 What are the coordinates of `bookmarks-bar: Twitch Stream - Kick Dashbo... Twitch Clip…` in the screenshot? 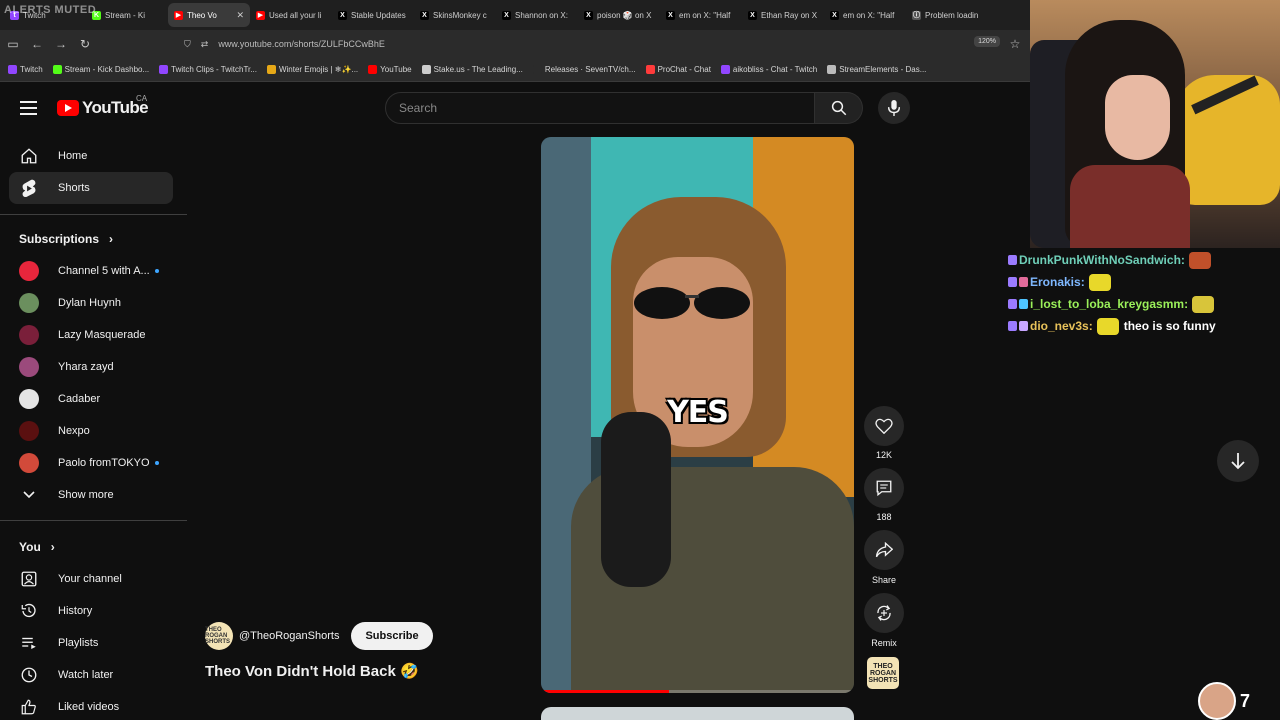 It's located at (515, 70).